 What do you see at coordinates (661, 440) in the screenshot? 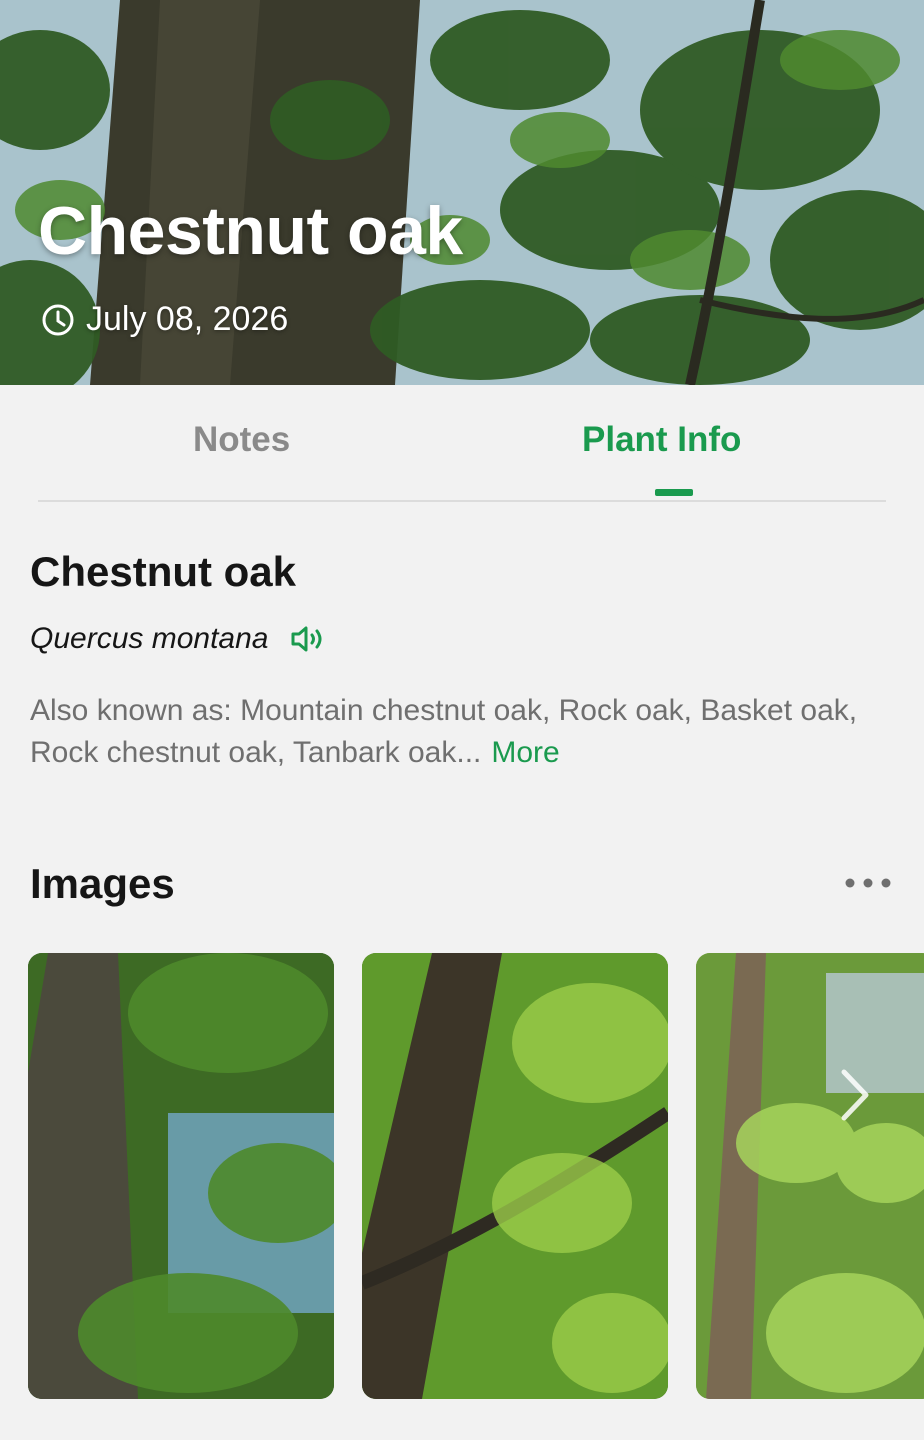
I see `tab-plant-info: Plant Info` at bounding box center [661, 440].